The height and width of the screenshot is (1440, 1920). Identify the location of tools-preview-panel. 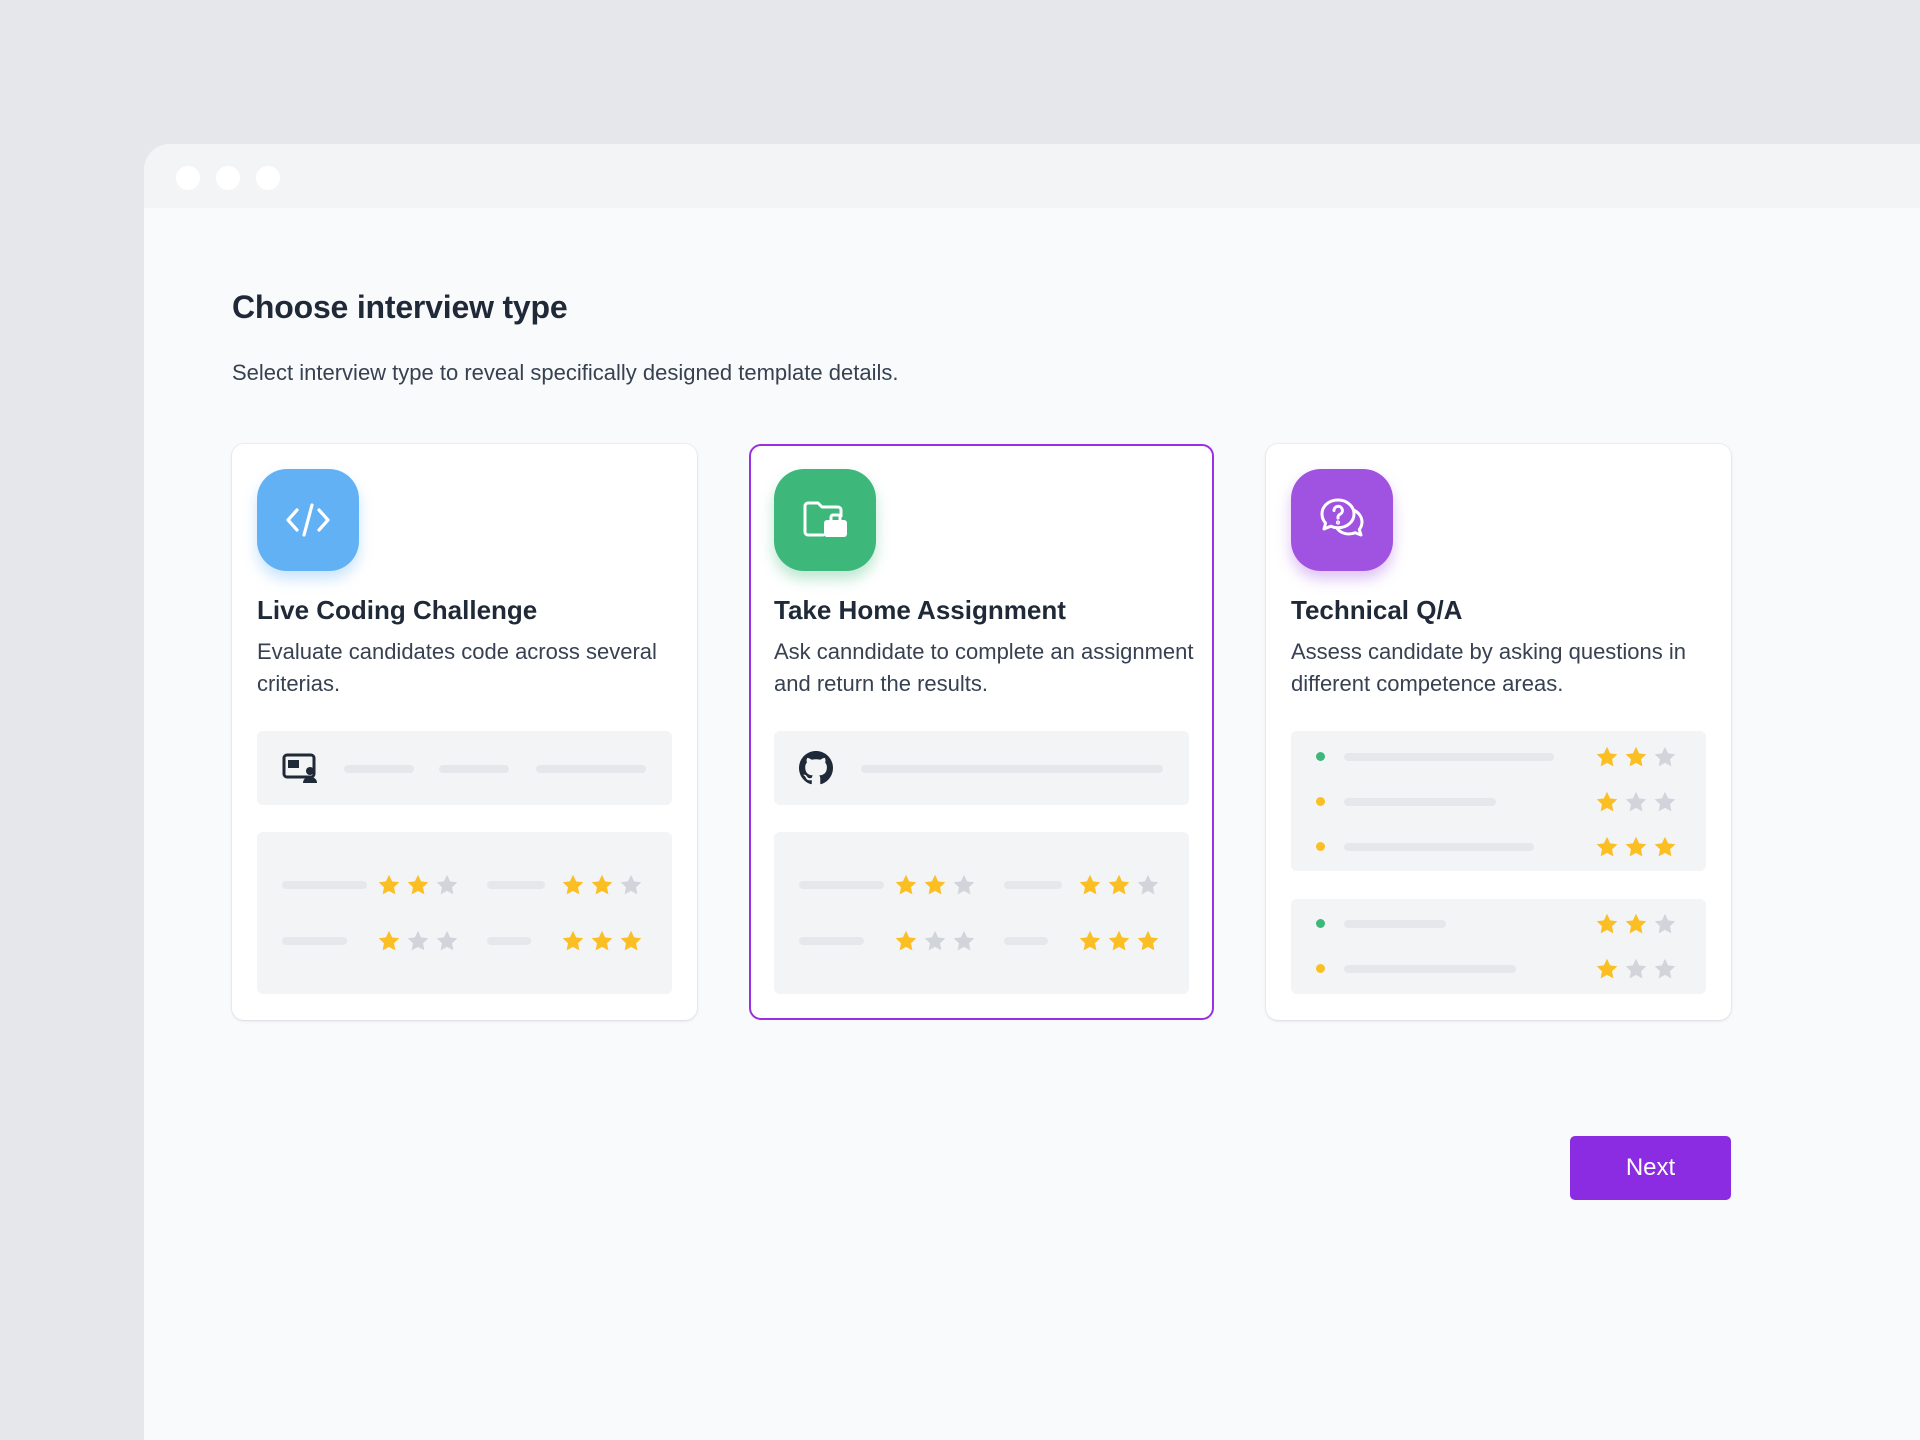
(981, 768).